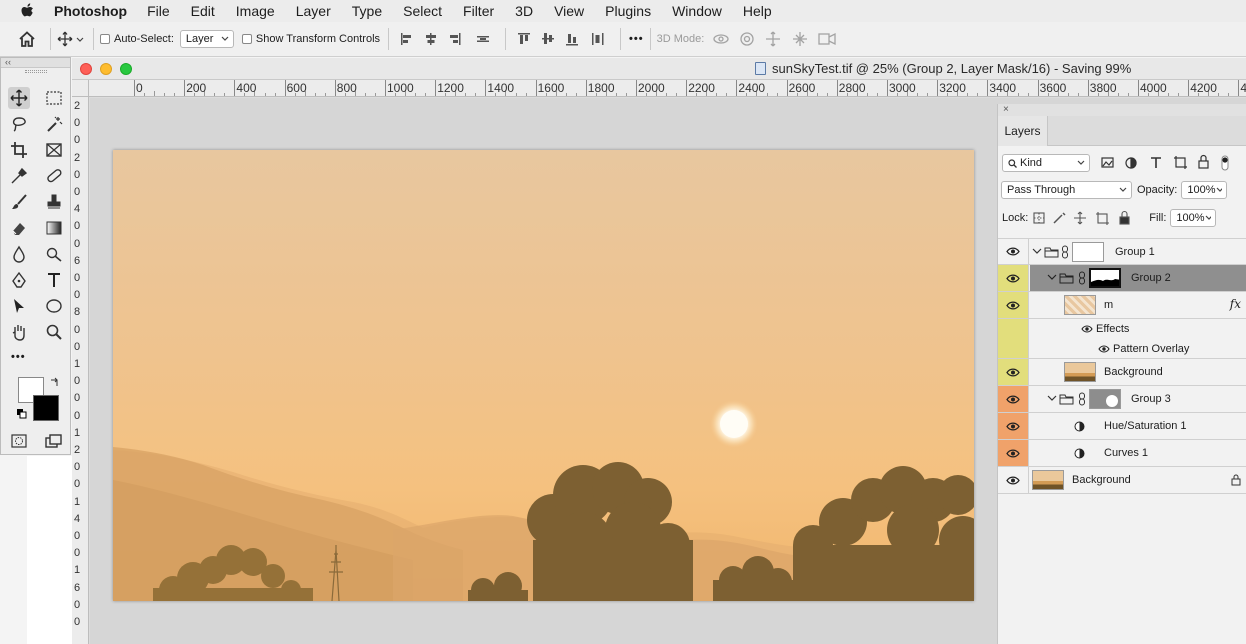 Image resolution: width=1246 pixels, height=644 pixels. What do you see at coordinates (1122, 251) in the screenshot?
I see `layer-row: Group 1` at bounding box center [1122, 251].